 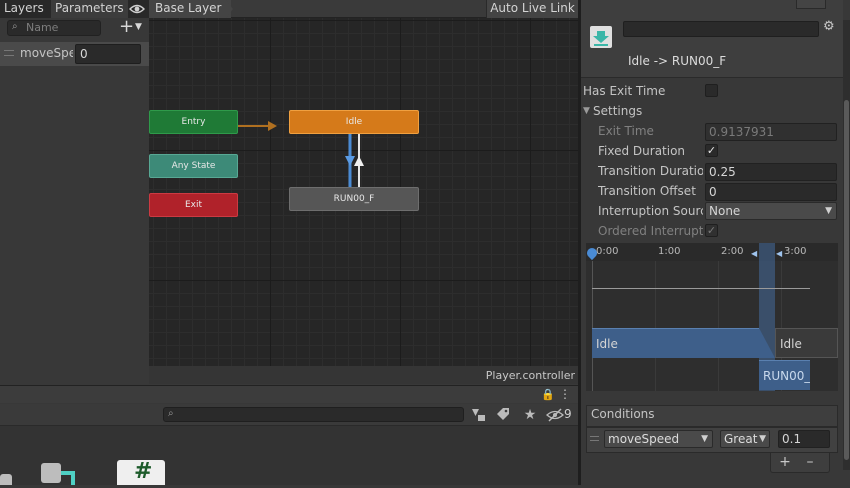 I want to click on transition-title: Idle -> RUN00_F, so click(x=677, y=61).